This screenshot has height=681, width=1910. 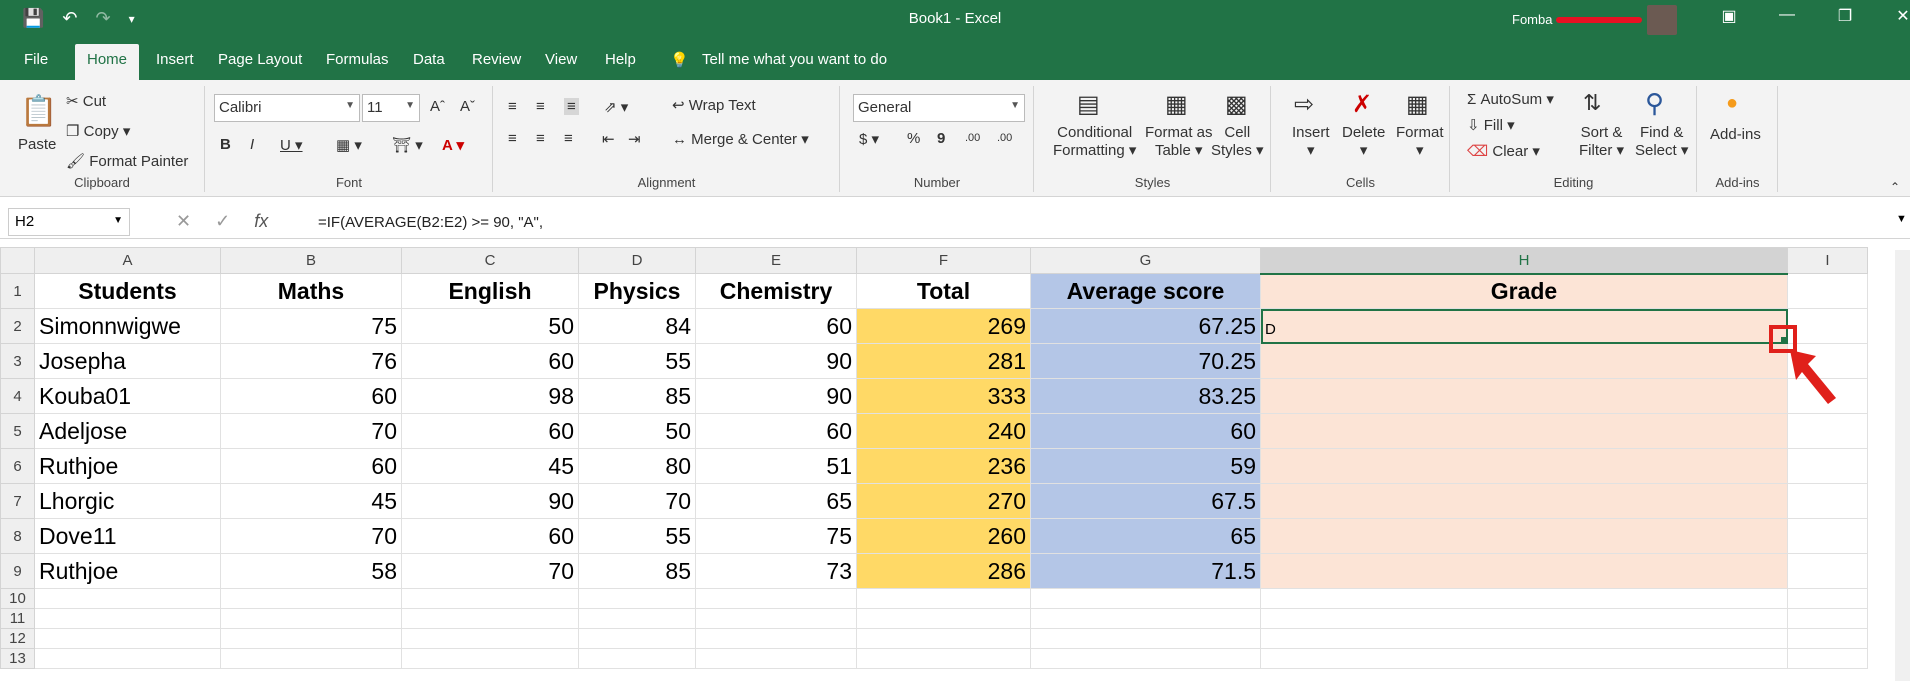 I want to click on row-header: 8, so click(x=17, y=536).